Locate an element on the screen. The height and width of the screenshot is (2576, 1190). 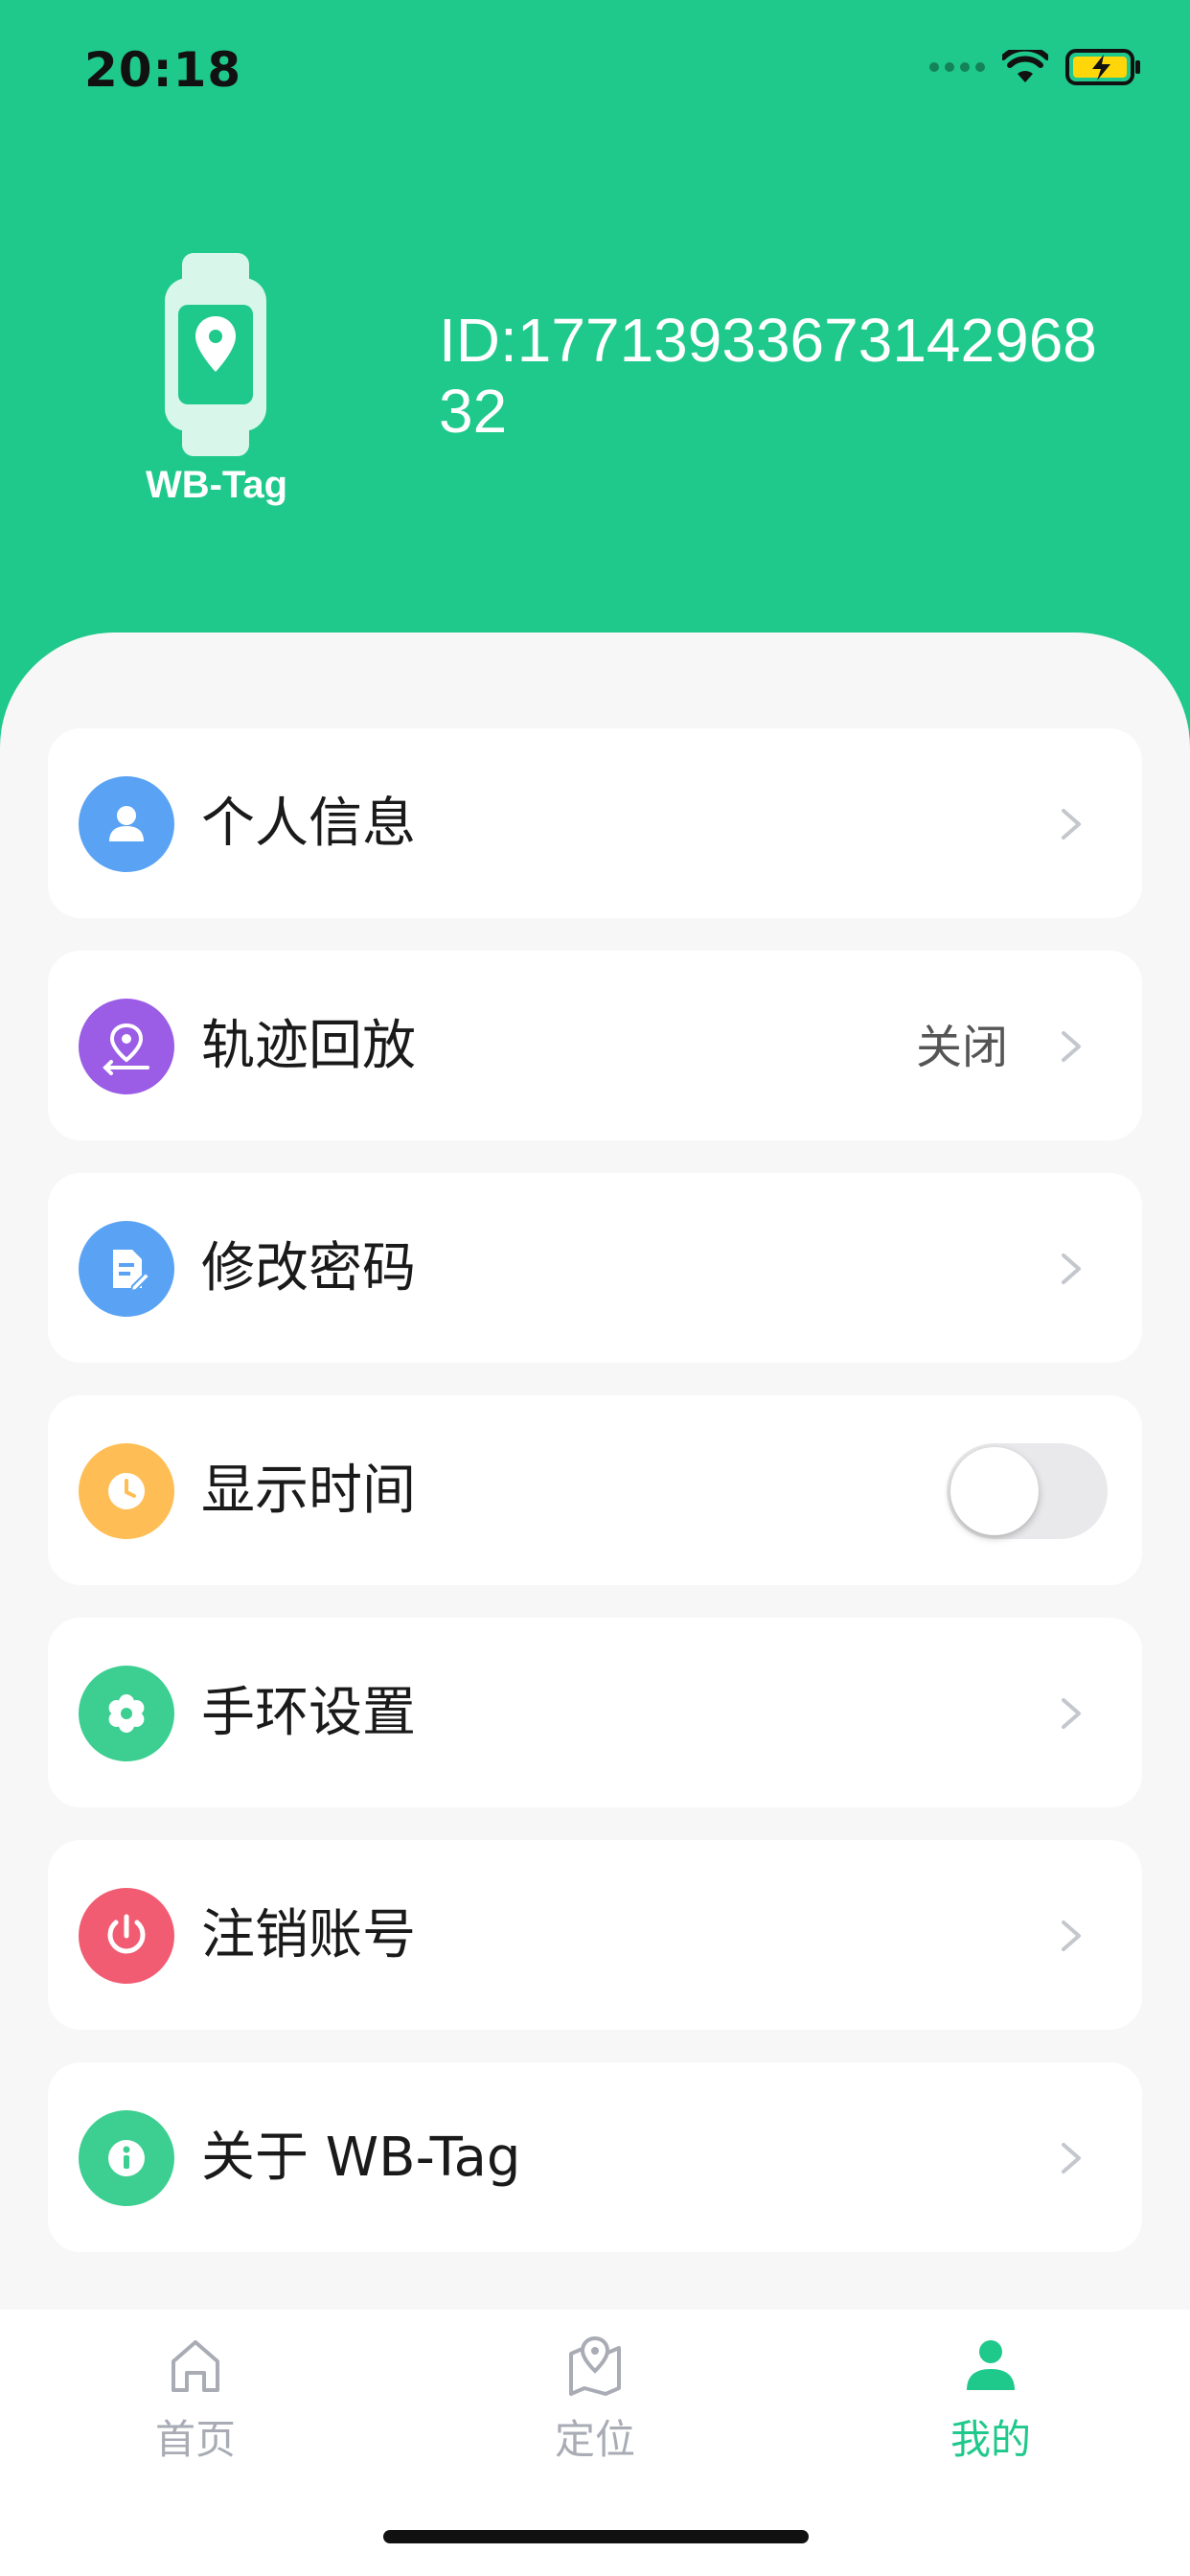
home-indicator is located at coordinates (596, 2536).